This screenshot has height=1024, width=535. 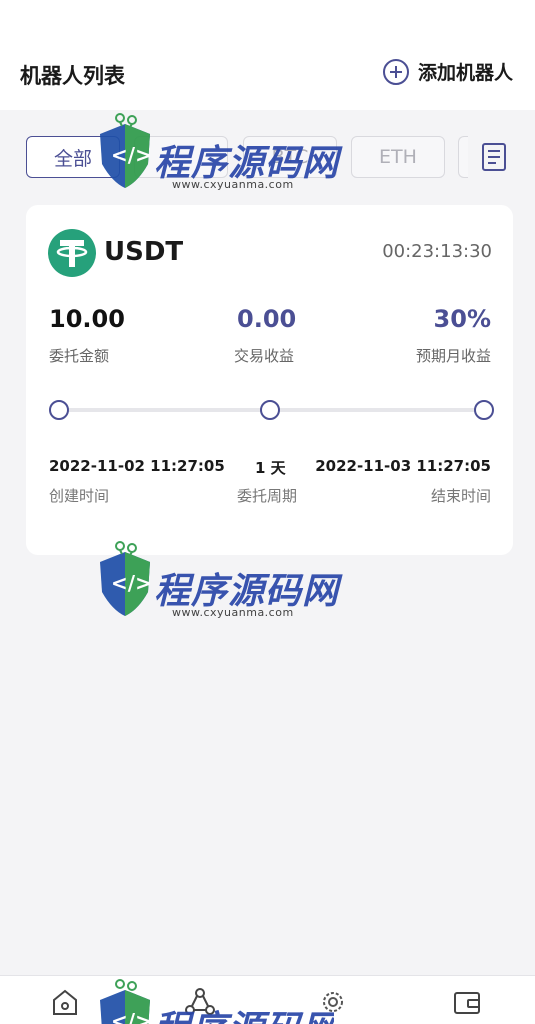 I want to click on start-time-value: 2022-11-02 11:27:05, so click(x=137, y=466).